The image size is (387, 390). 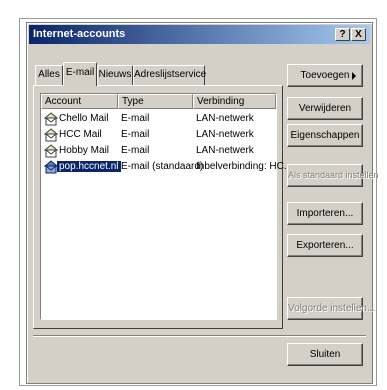 I want to click on set-default-button: Als standaard instellen, so click(x=333, y=175).